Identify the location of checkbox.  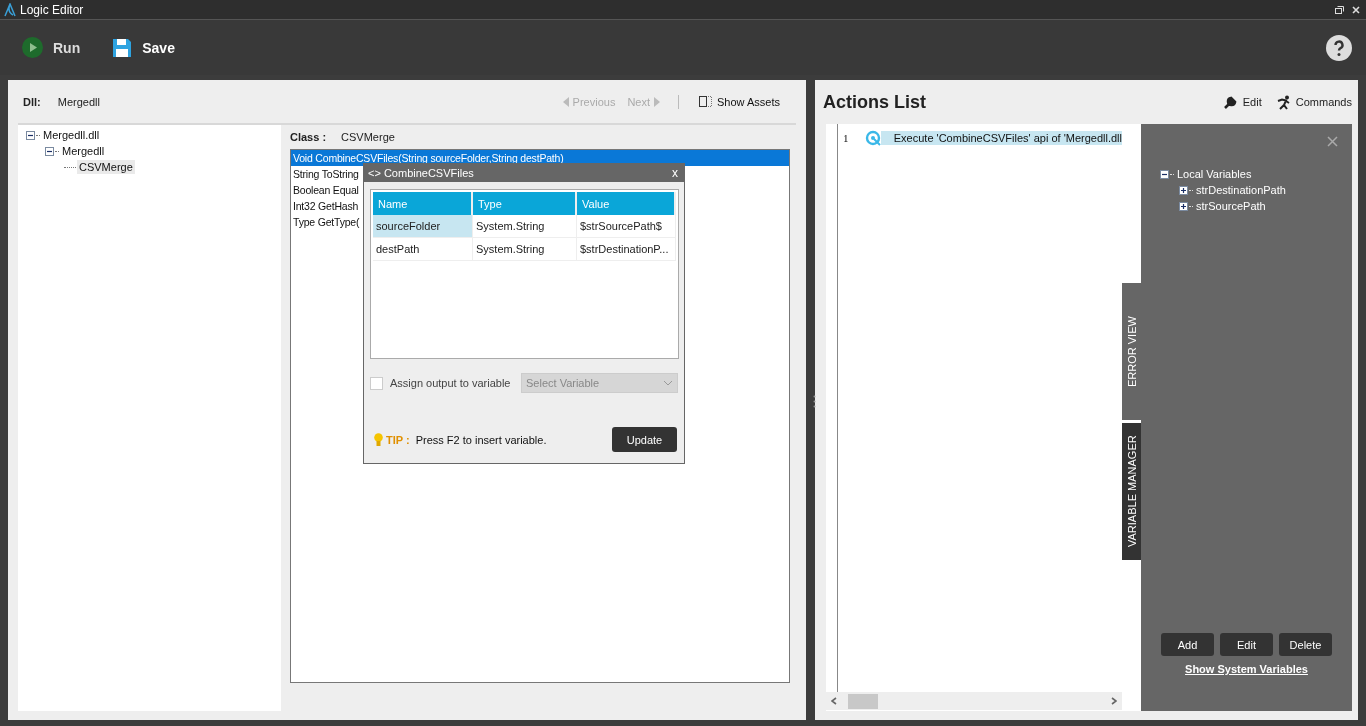
(376, 383).